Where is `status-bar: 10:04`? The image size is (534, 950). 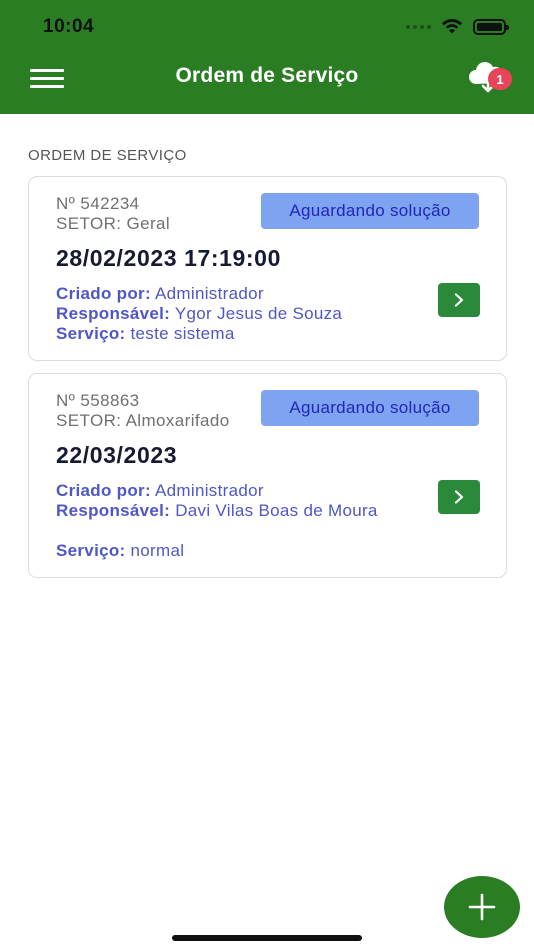 status-bar: 10:04 is located at coordinates (267, 28).